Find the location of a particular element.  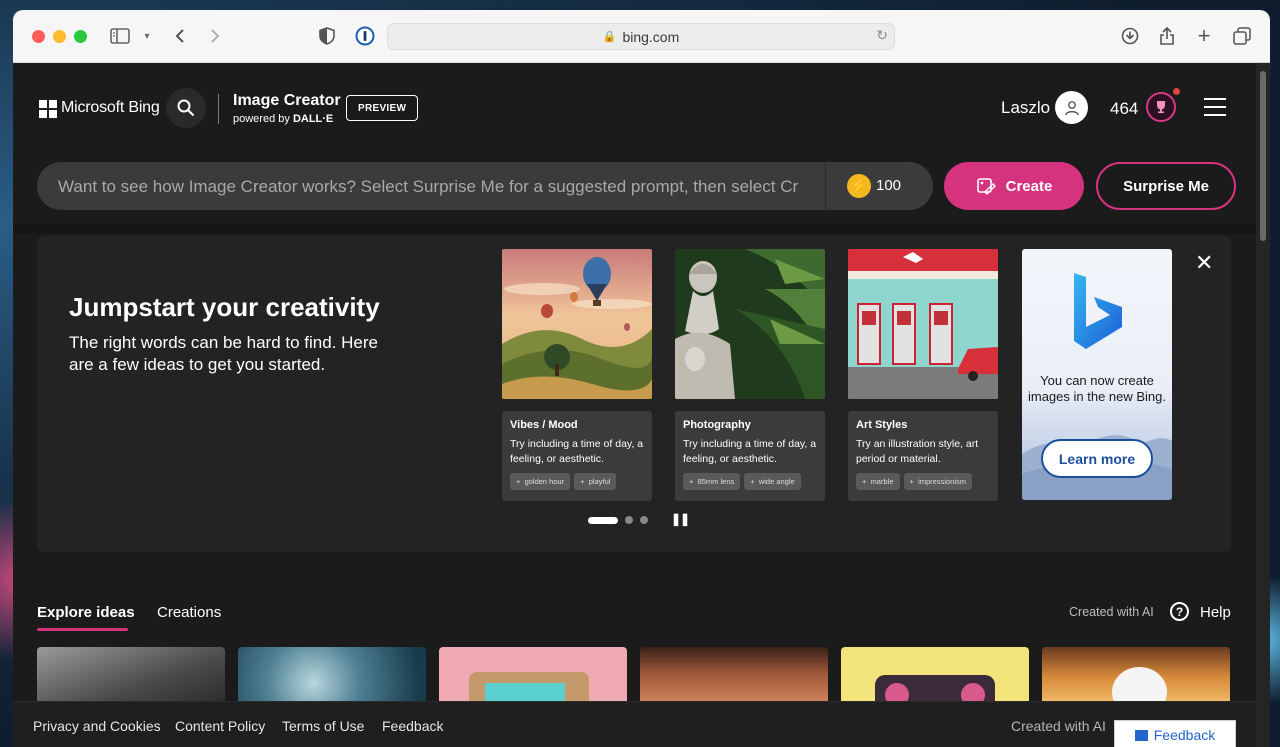

suggestion-tag: + impressionism is located at coordinates (937, 481).